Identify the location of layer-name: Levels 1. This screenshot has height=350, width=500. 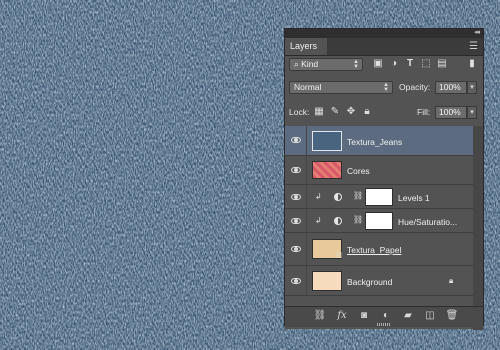
(414, 198).